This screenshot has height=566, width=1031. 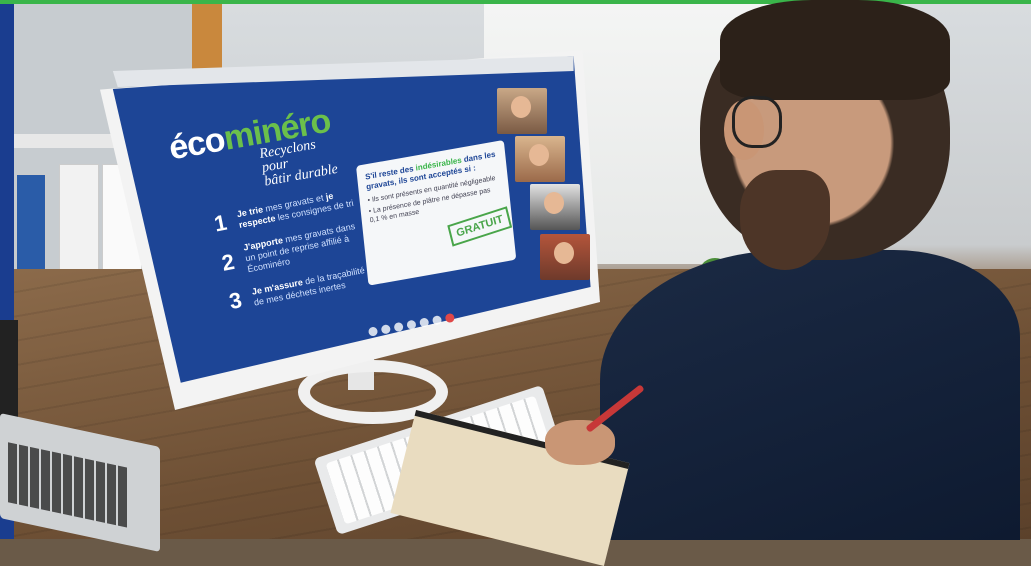 What do you see at coordinates (580, 442) in the screenshot?
I see `person-hand` at bounding box center [580, 442].